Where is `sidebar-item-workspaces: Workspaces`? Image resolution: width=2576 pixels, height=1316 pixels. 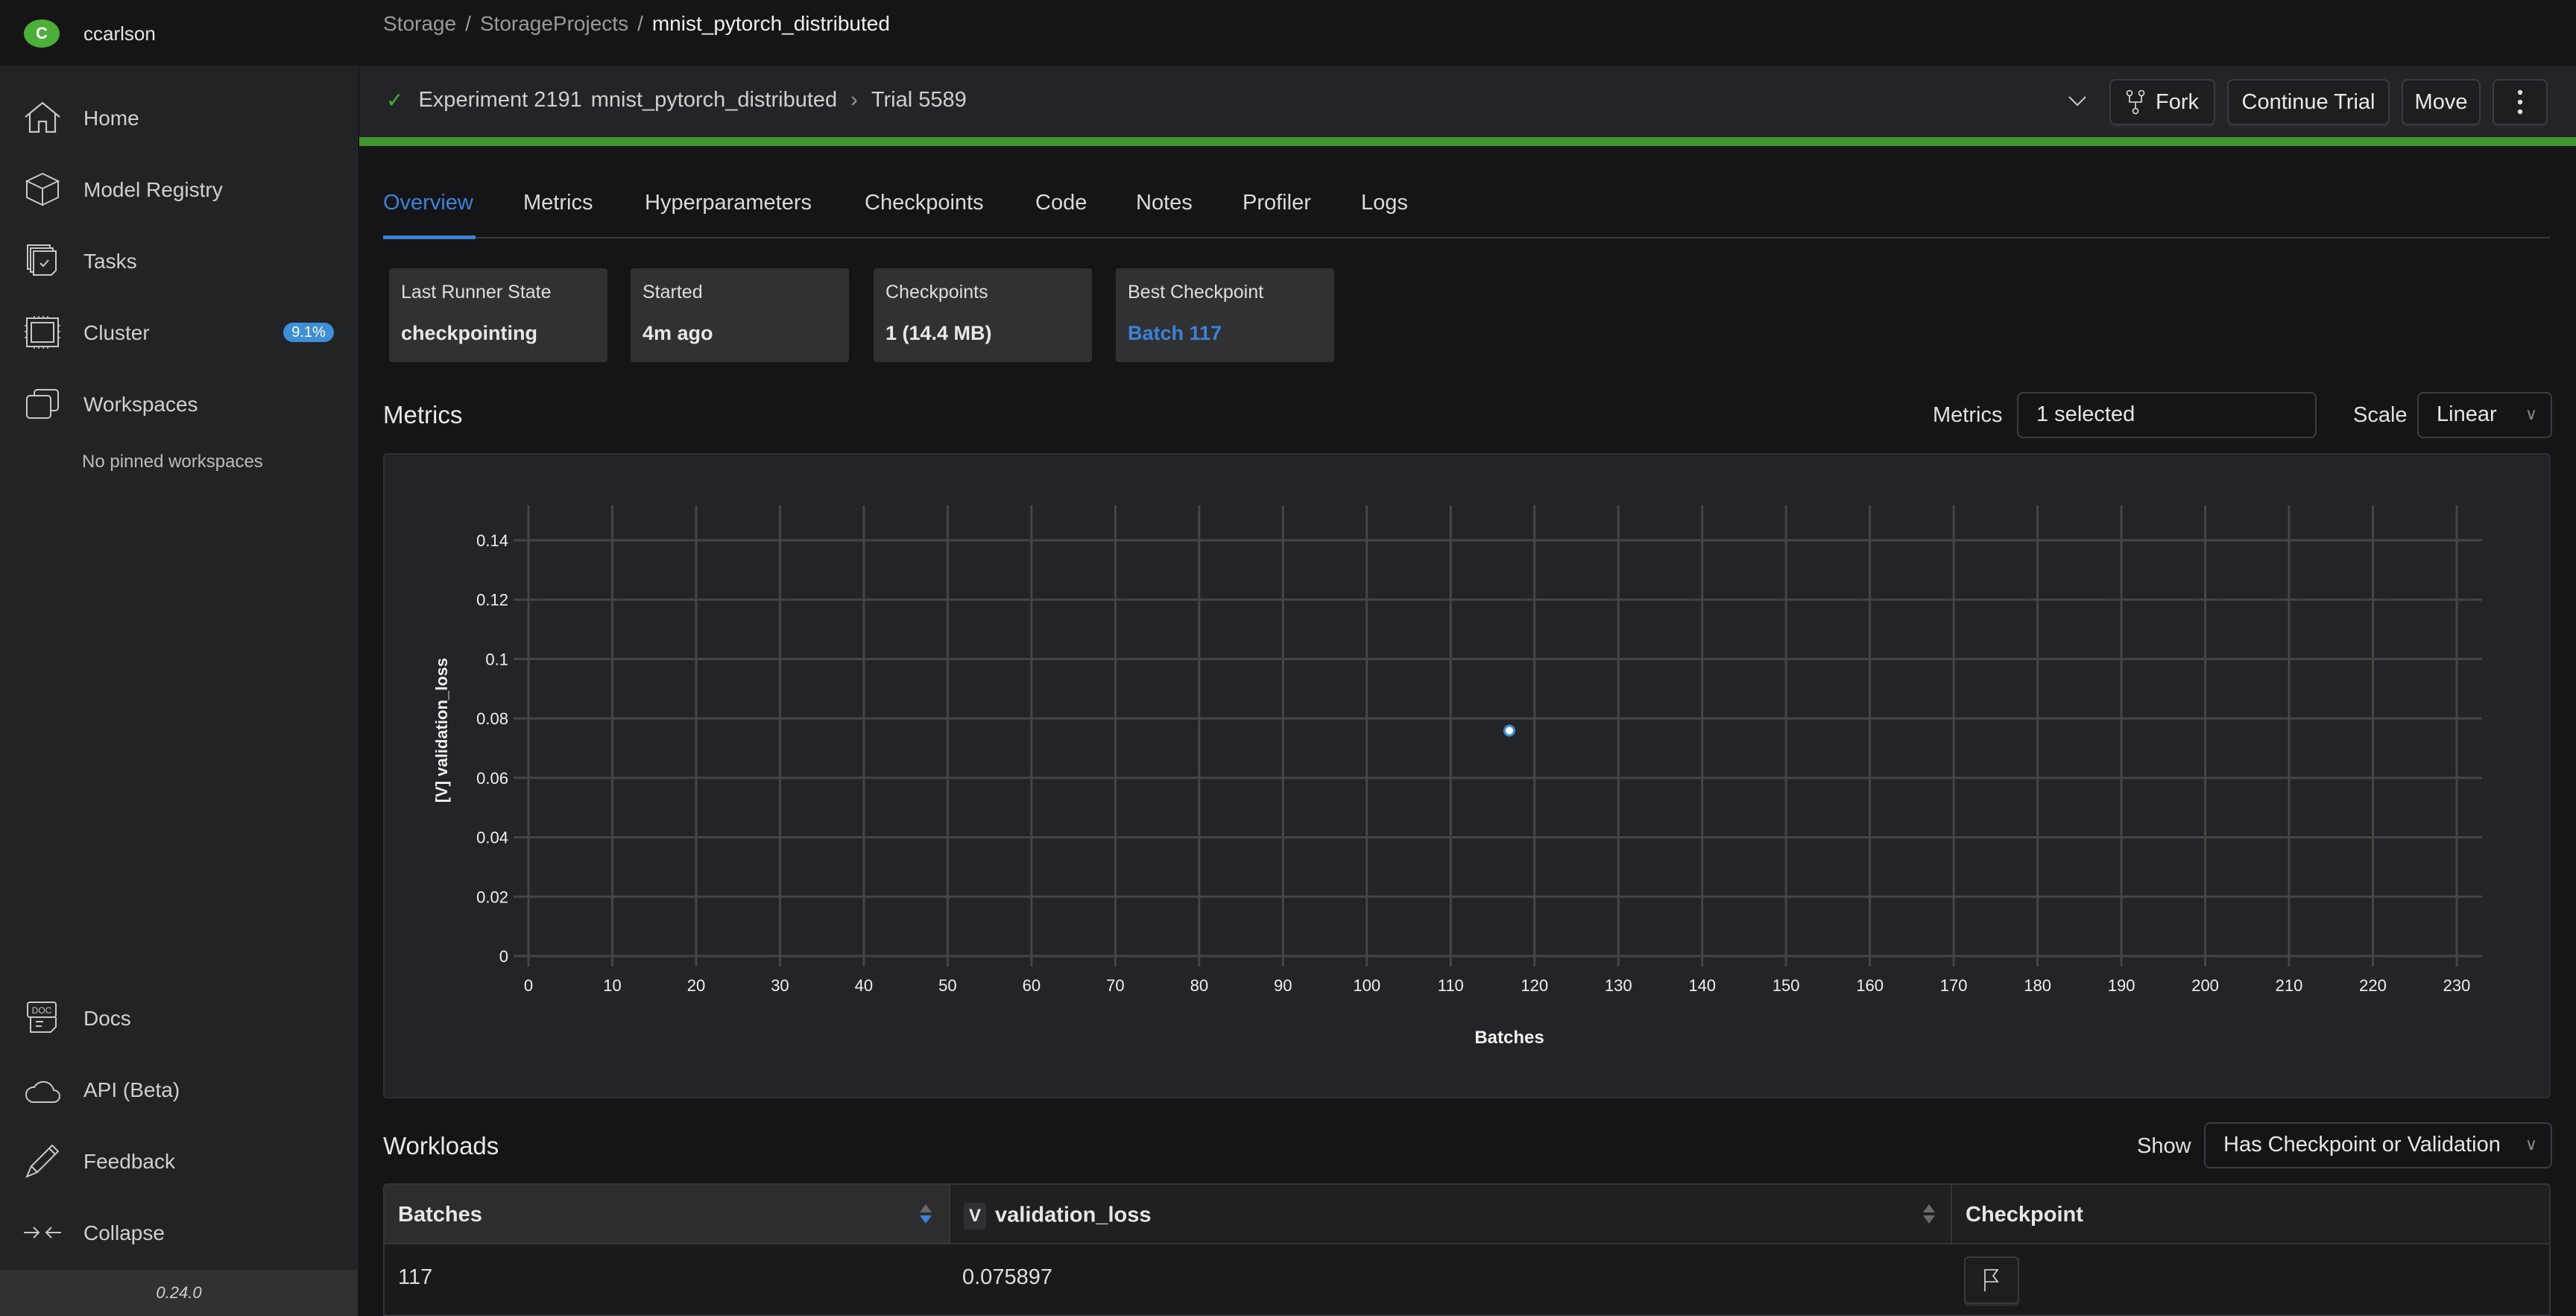
sidebar-item-workspaces: Workspaces is located at coordinates (179, 404).